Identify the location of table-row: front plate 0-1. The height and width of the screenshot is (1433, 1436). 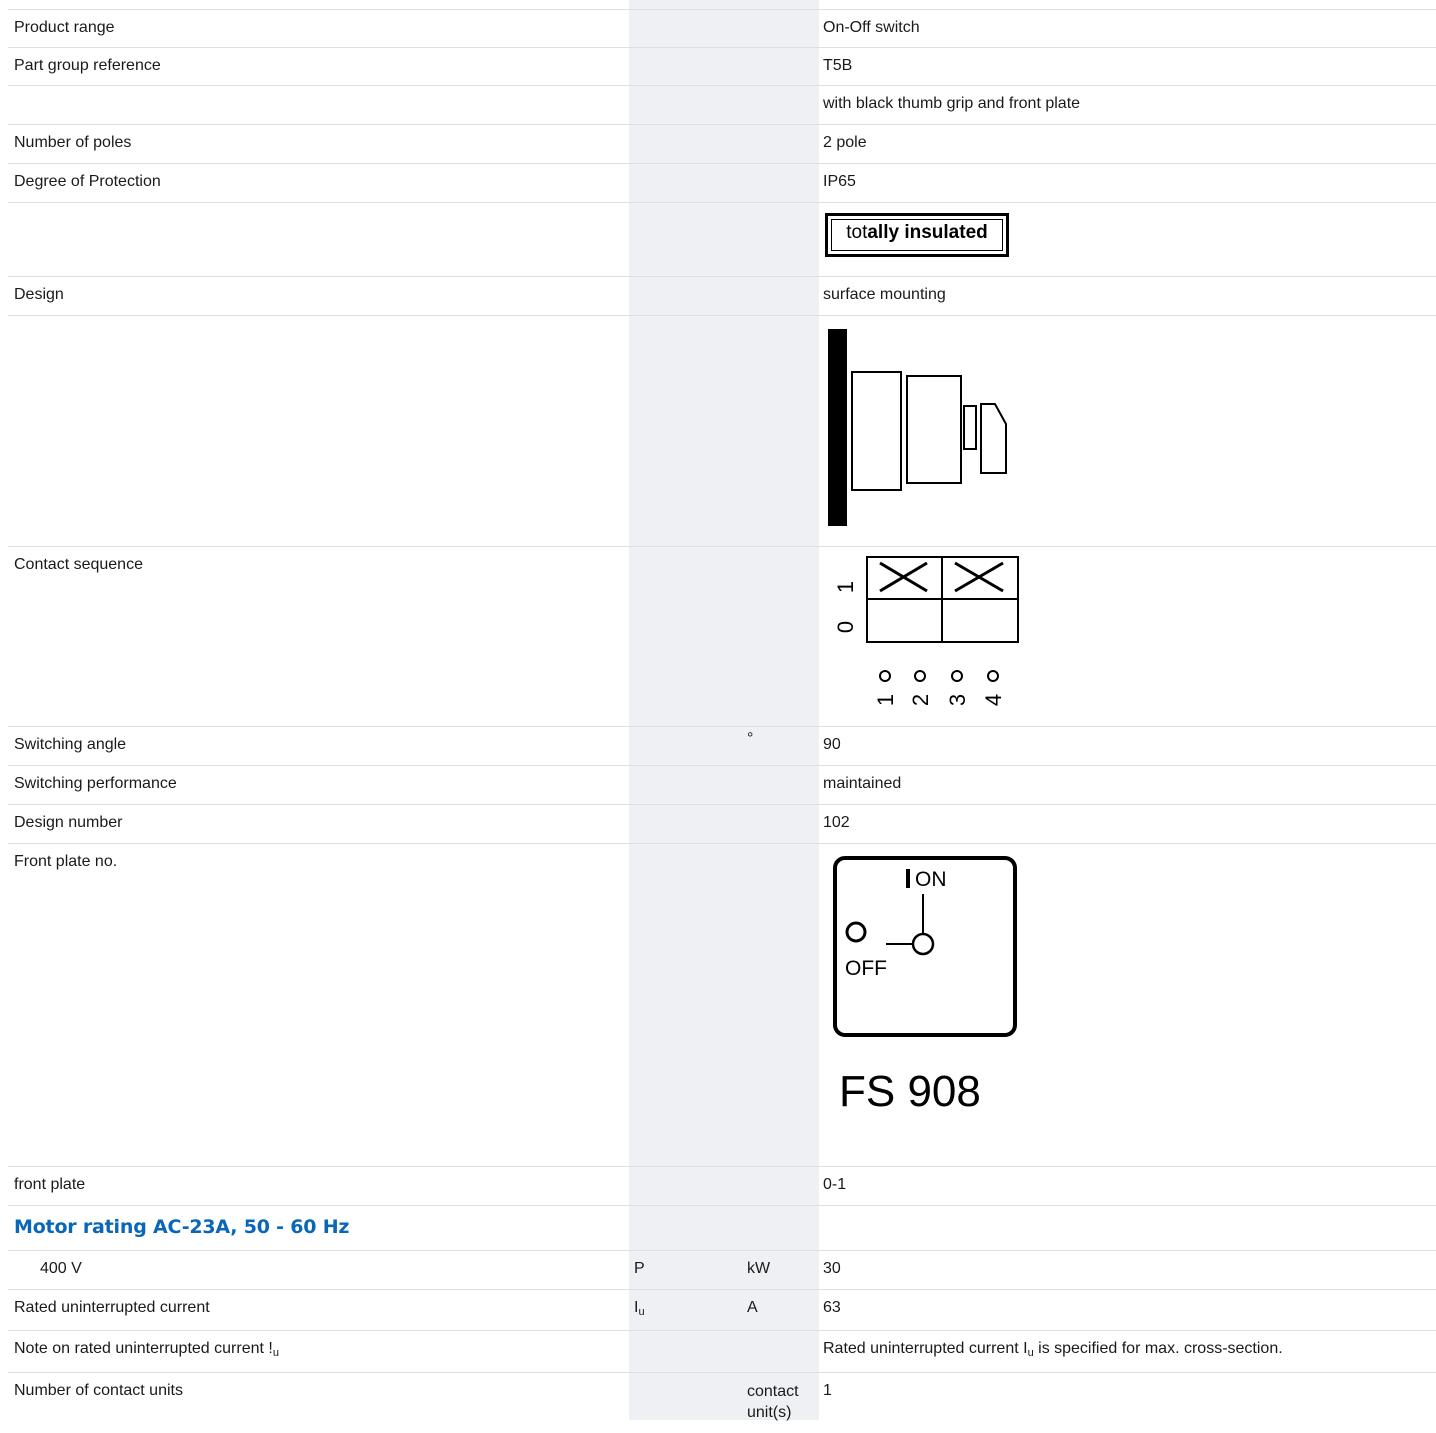
(722, 1186).